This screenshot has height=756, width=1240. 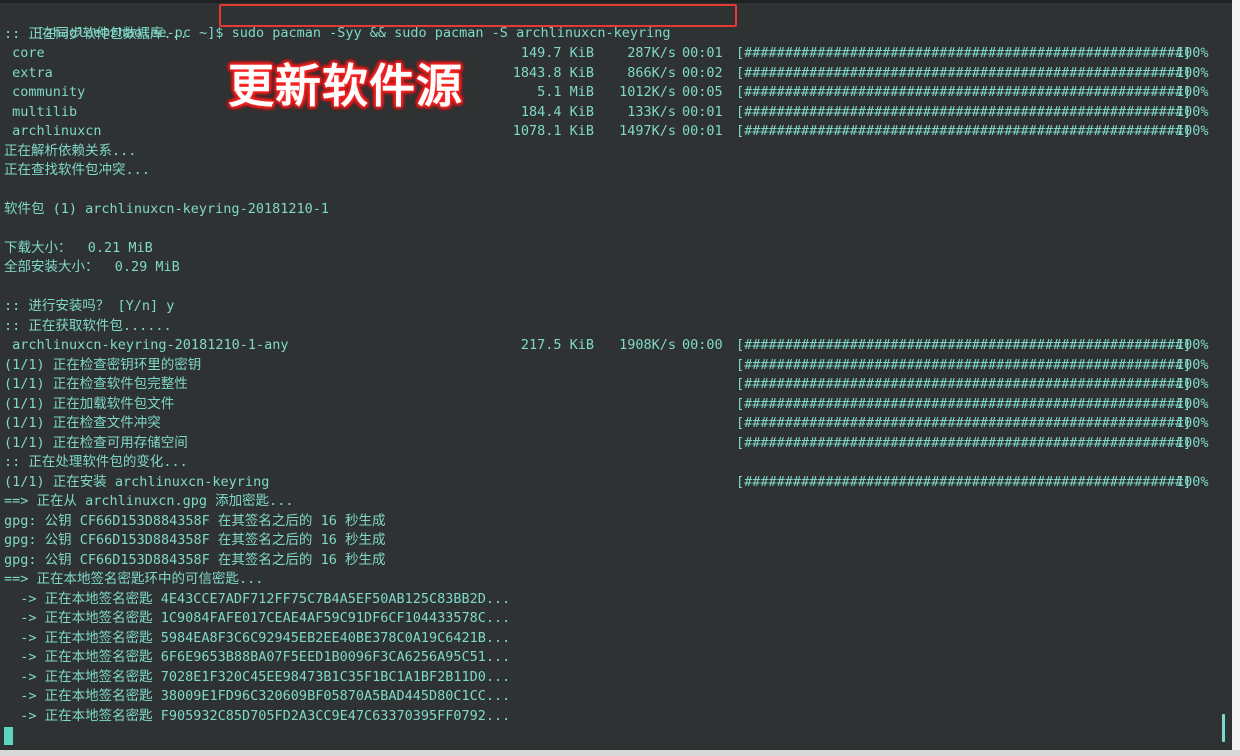 What do you see at coordinates (89, 403) in the screenshot?
I see `check-text: (1/1) 正在加载软件包文件` at bounding box center [89, 403].